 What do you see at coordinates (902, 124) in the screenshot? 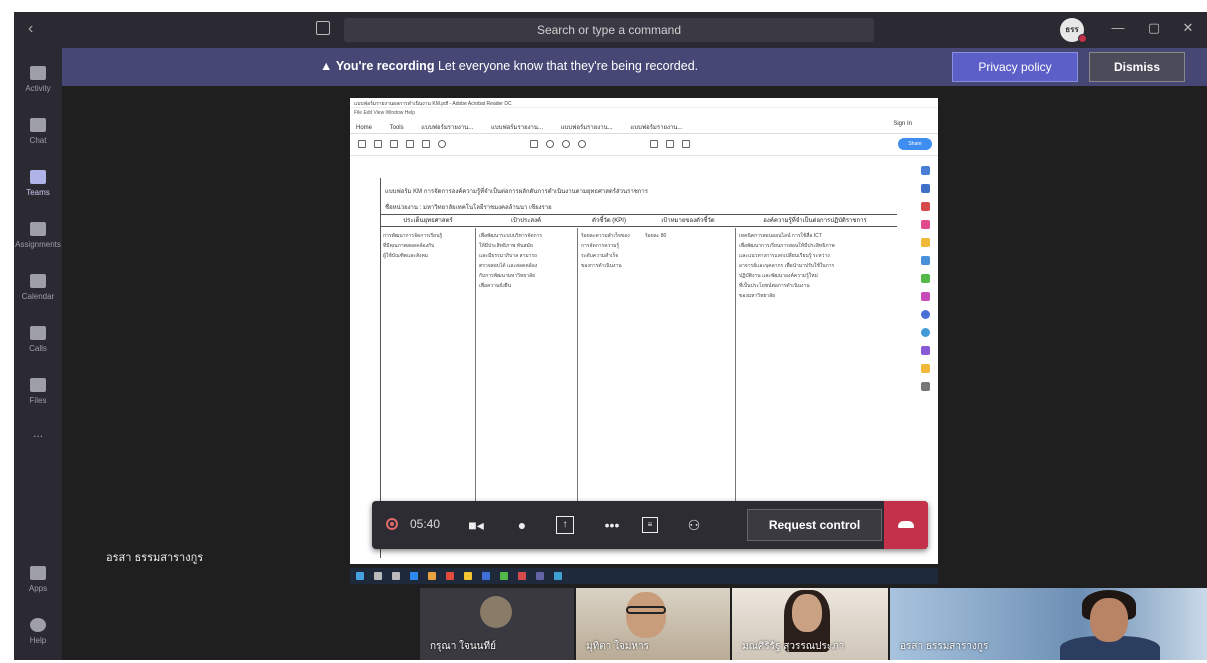
I see `sign-in-link: Sign In` at bounding box center [902, 124].